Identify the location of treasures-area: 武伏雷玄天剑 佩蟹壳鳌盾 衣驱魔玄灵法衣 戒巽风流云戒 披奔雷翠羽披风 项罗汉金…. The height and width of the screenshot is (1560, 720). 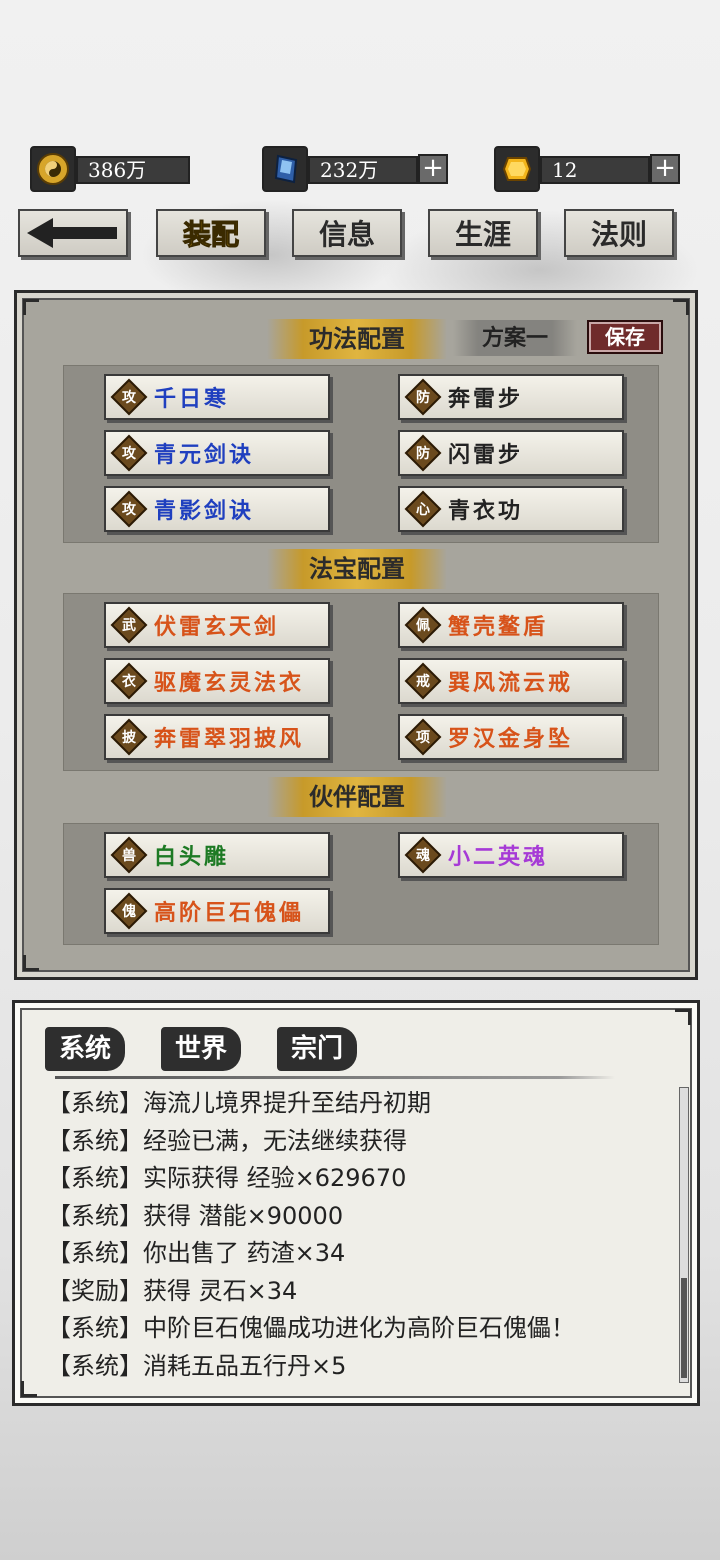
(361, 682).